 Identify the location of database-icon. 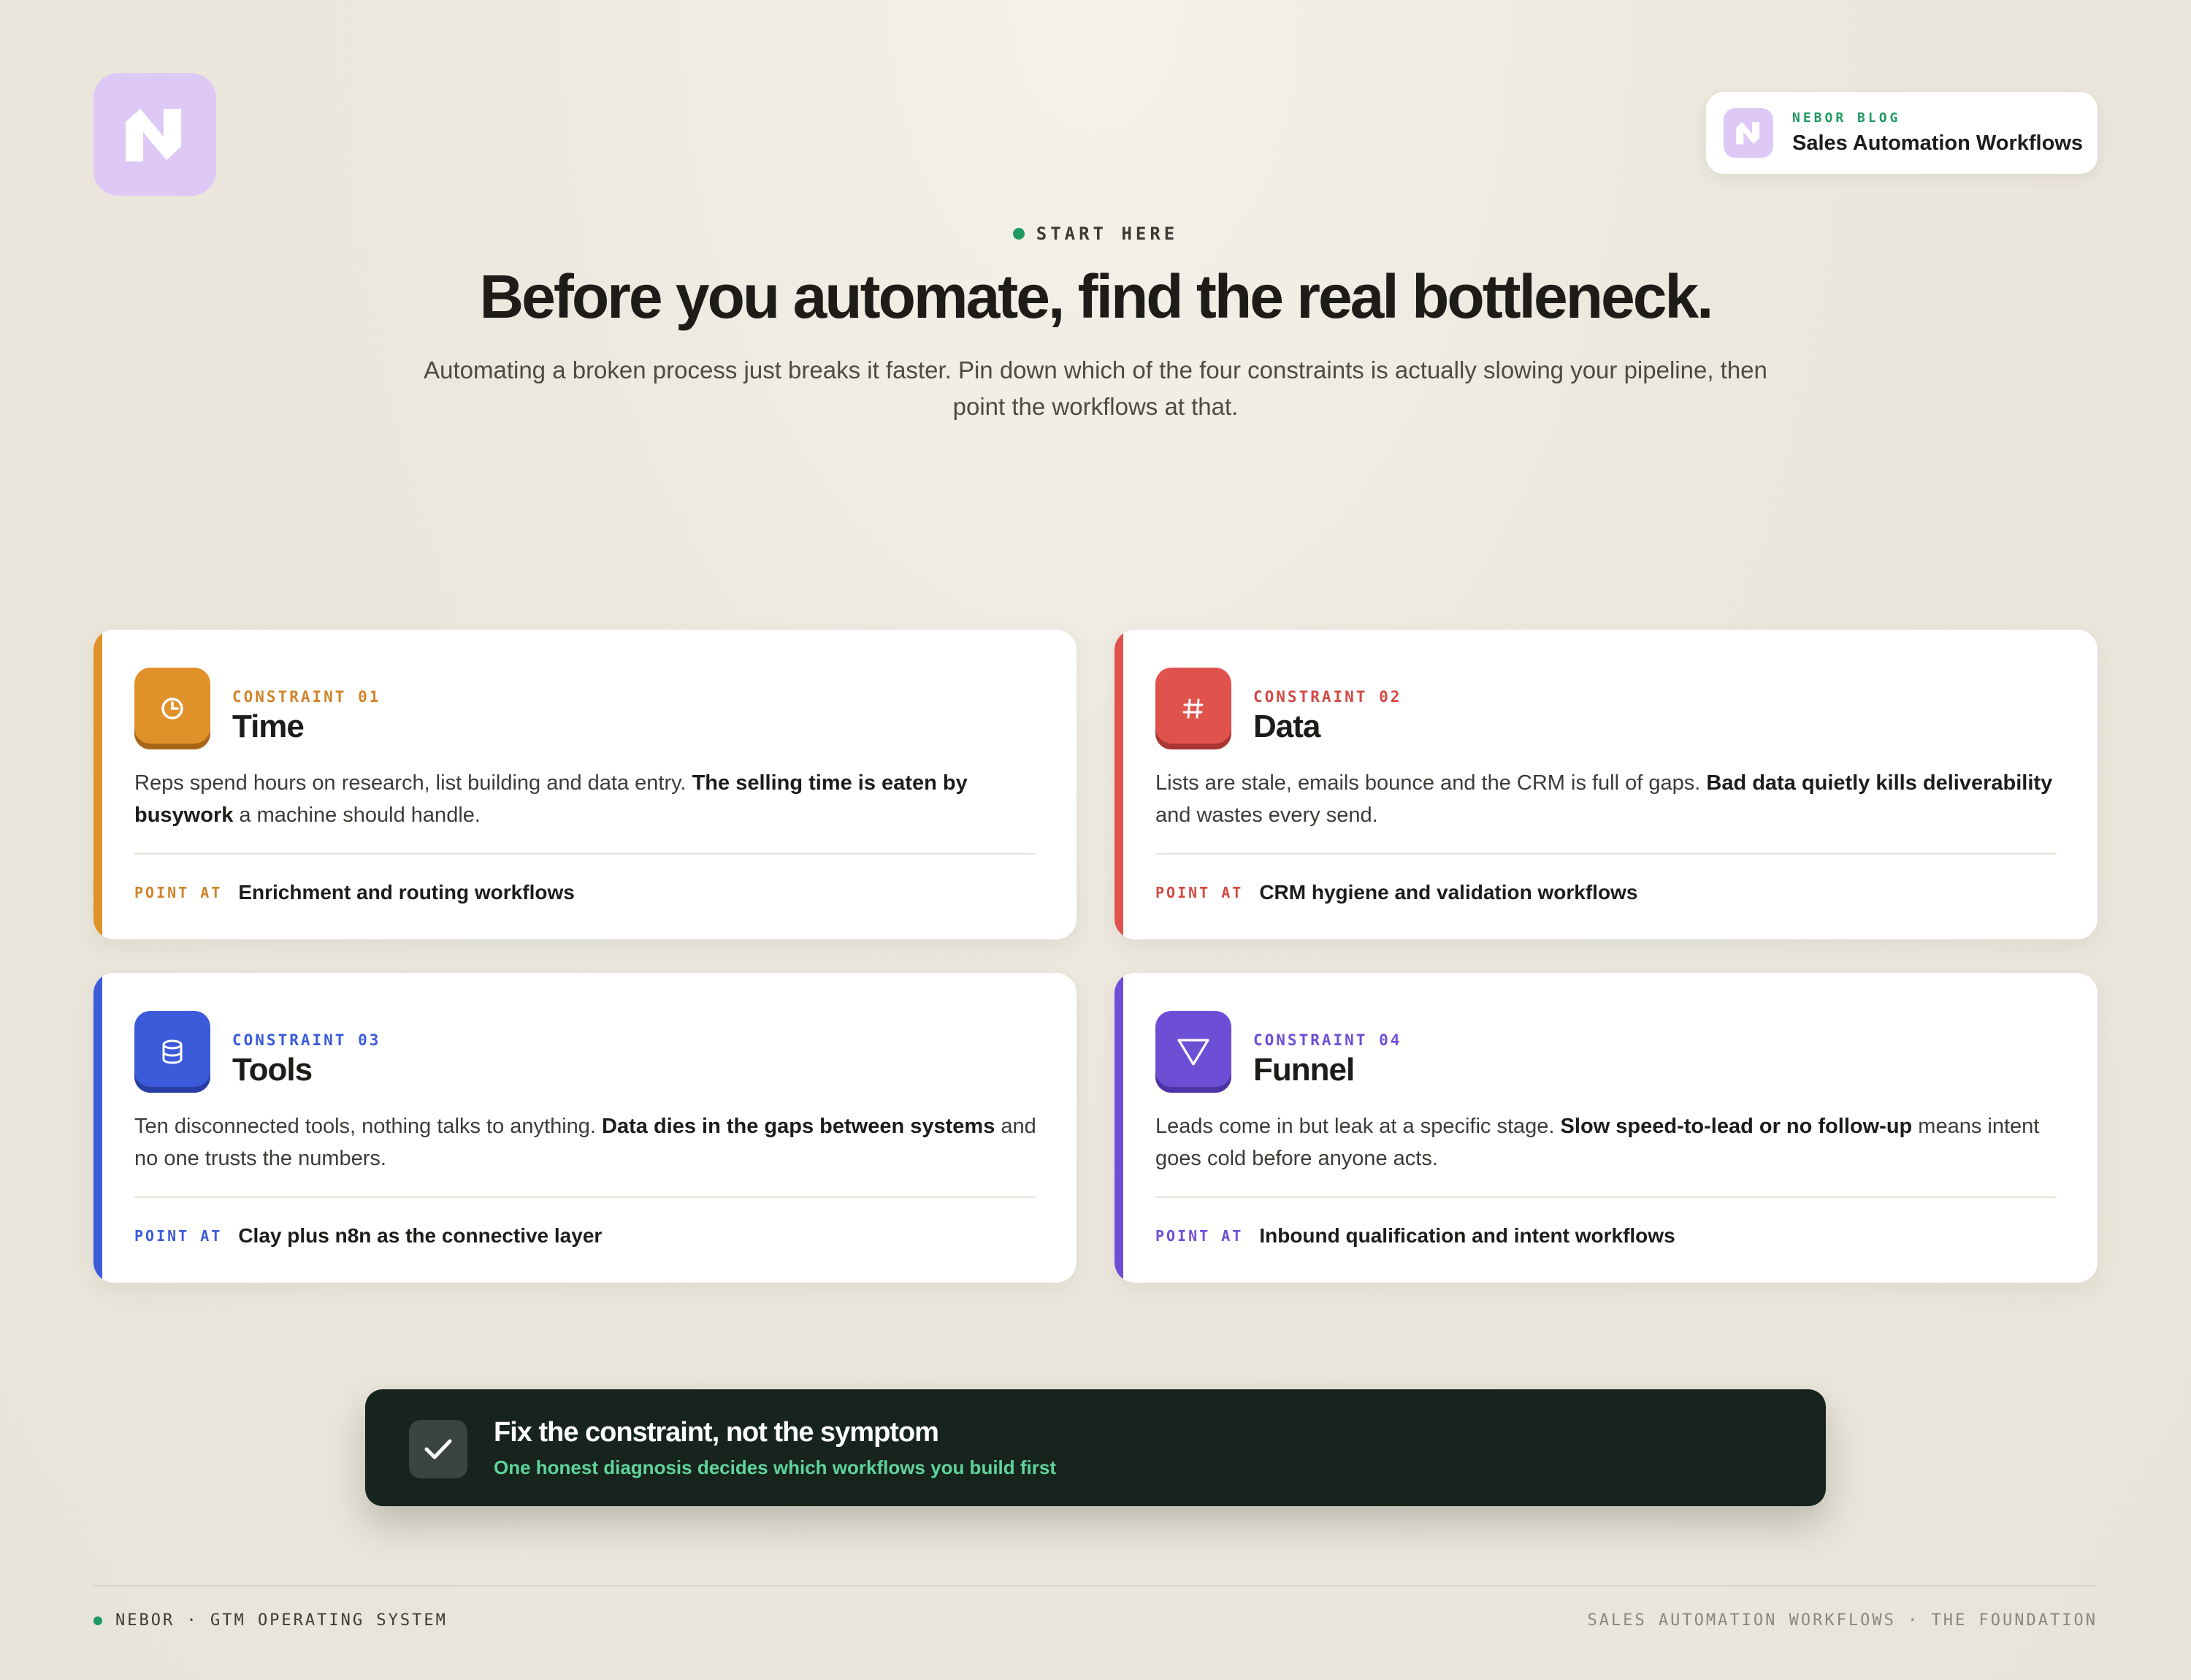
(172, 1051).